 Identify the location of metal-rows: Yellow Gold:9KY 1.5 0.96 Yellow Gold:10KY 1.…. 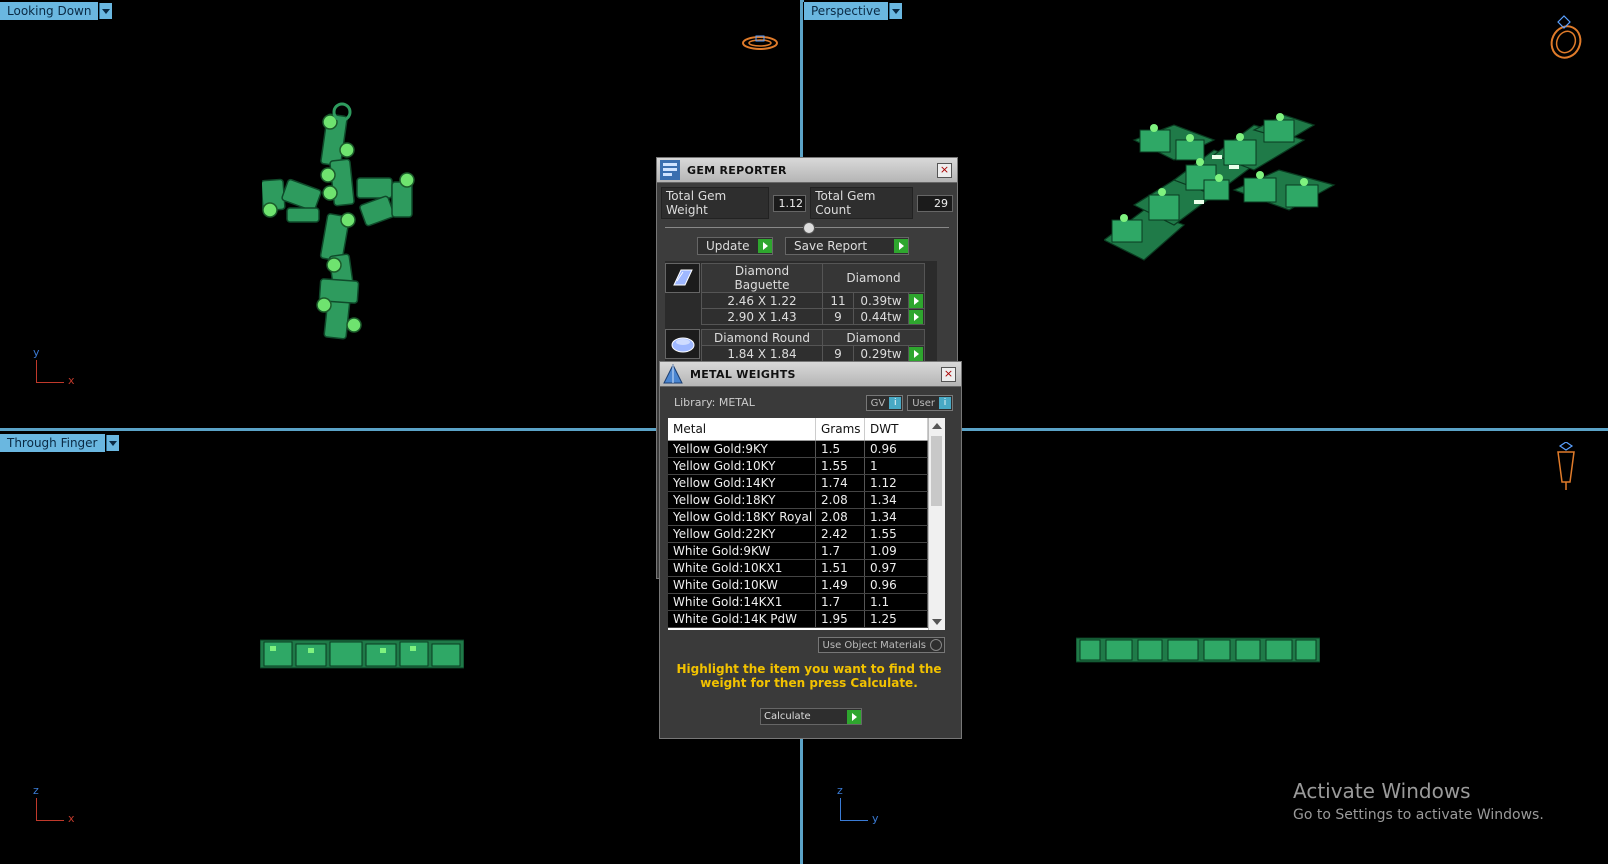
(806, 534).